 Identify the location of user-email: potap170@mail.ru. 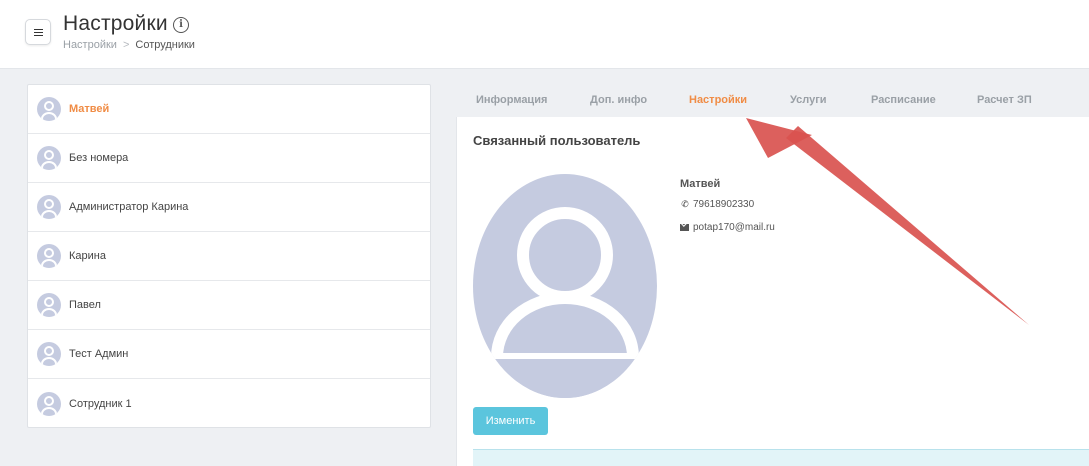
(734, 227).